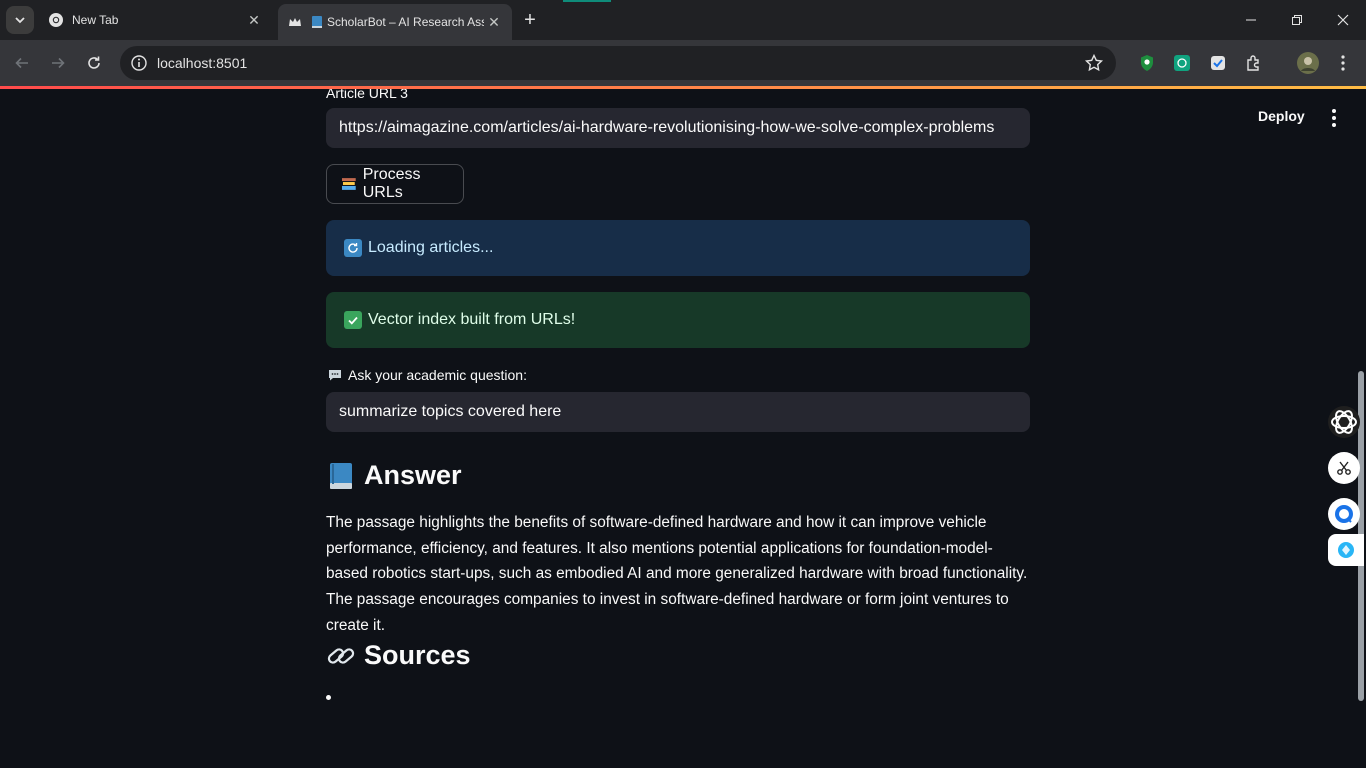  I want to click on back-button, so click(22, 63).